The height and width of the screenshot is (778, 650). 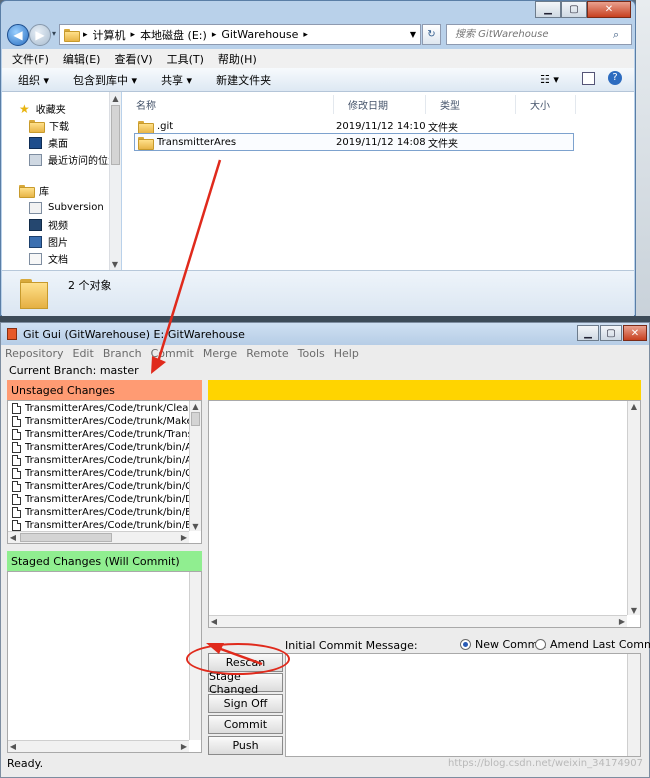 I want to click on annotation-circle, so click(x=238, y=659).